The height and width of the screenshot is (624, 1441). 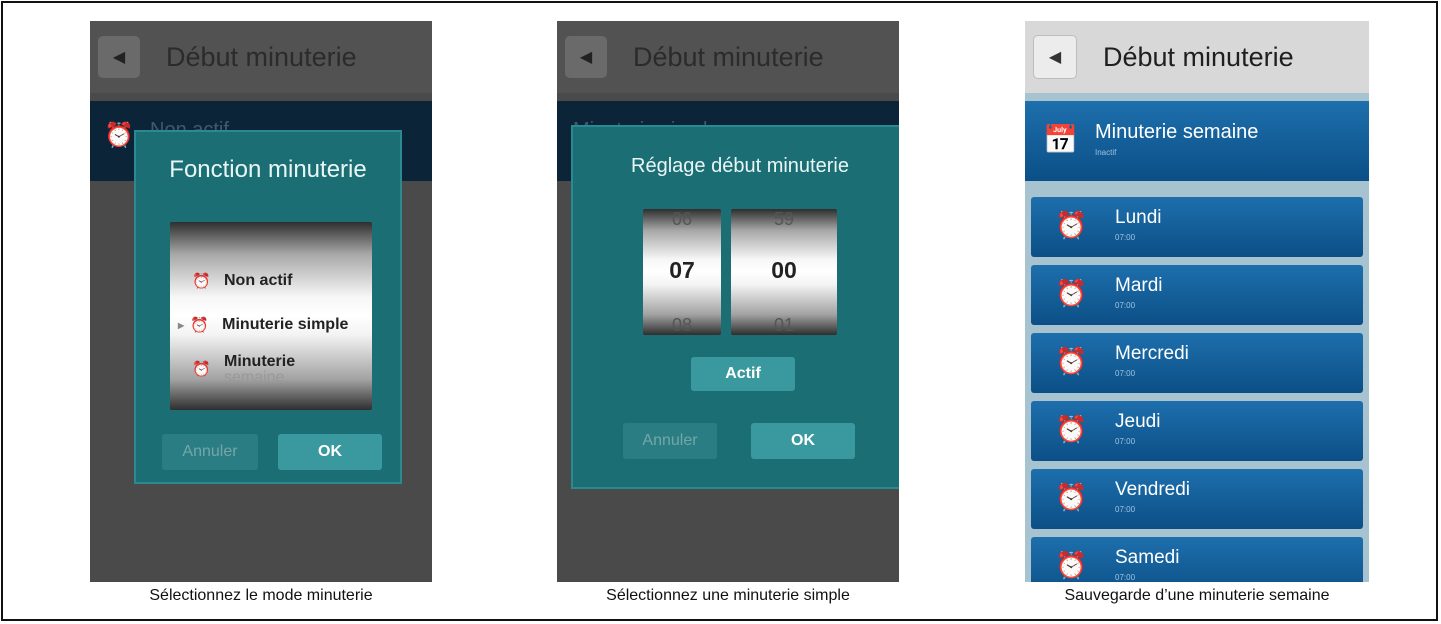 What do you see at coordinates (181, 325) in the screenshot?
I see `selection-arrow-icon: ▶` at bounding box center [181, 325].